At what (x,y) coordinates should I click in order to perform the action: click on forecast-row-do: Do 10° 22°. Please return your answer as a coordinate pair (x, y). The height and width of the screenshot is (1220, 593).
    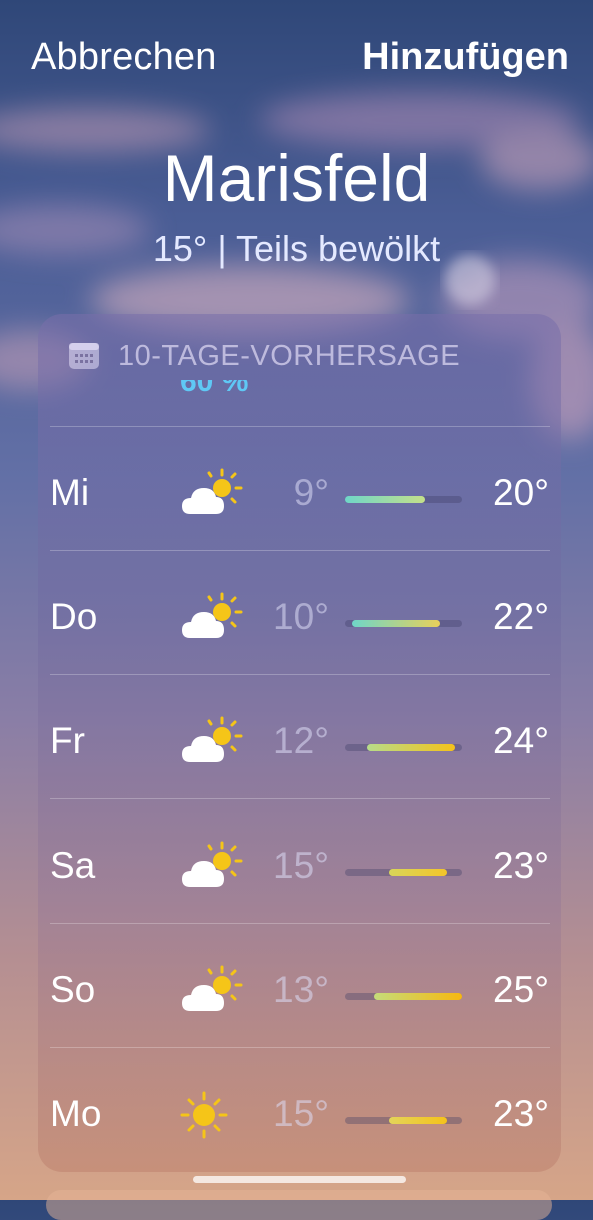
    Looking at the image, I should click on (299, 612).